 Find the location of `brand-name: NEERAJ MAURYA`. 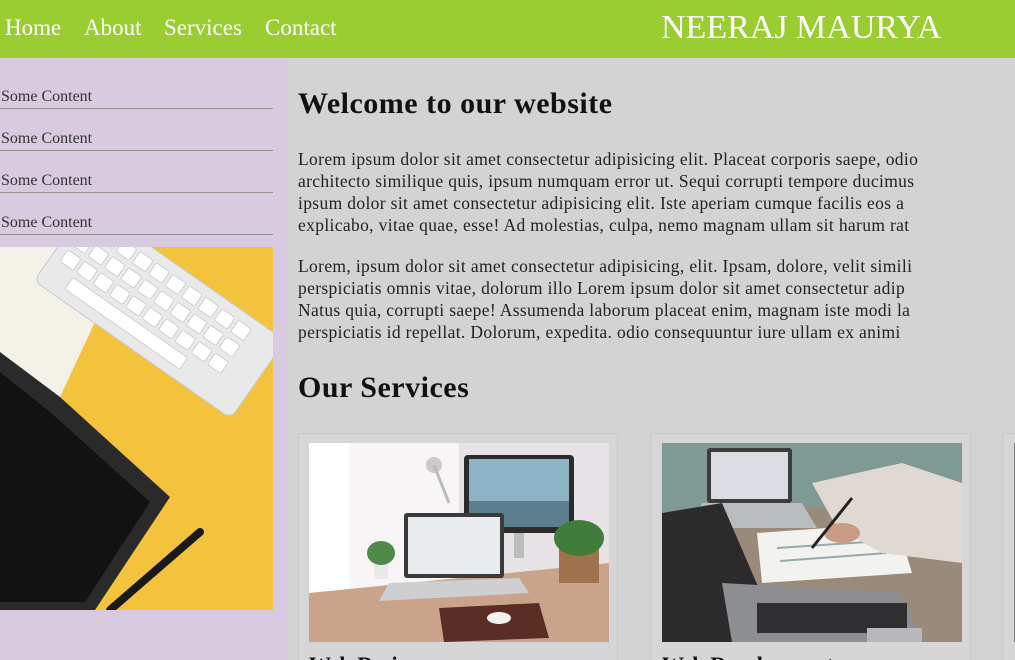

brand-name: NEERAJ MAURYA is located at coordinates (801, 27).